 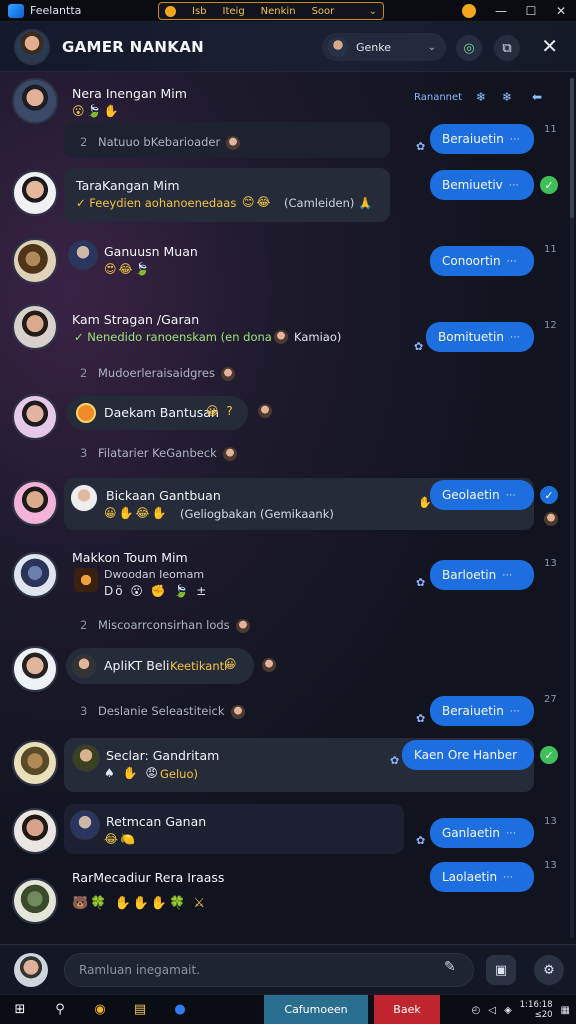 I want to click on folder-icon: ▤, so click(x=140, y=1009).